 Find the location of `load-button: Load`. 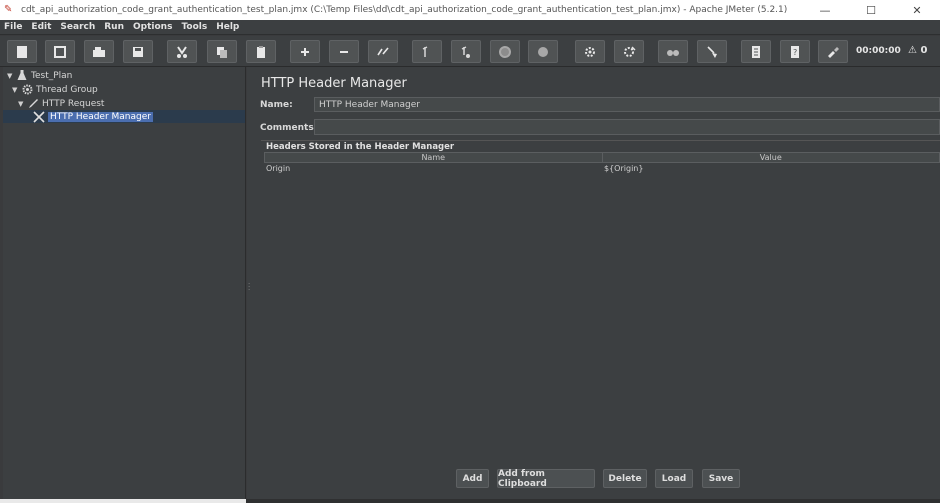

load-button: Load is located at coordinates (674, 478).